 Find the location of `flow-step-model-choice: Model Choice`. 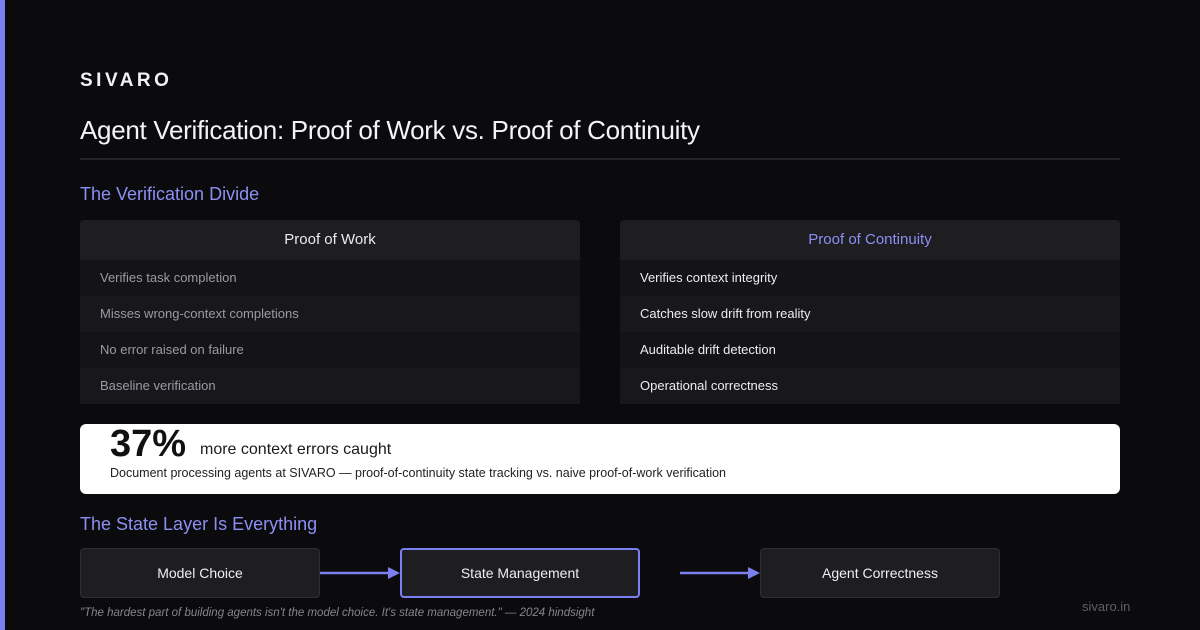

flow-step-model-choice: Model Choice is located at coordinates (200, 573).